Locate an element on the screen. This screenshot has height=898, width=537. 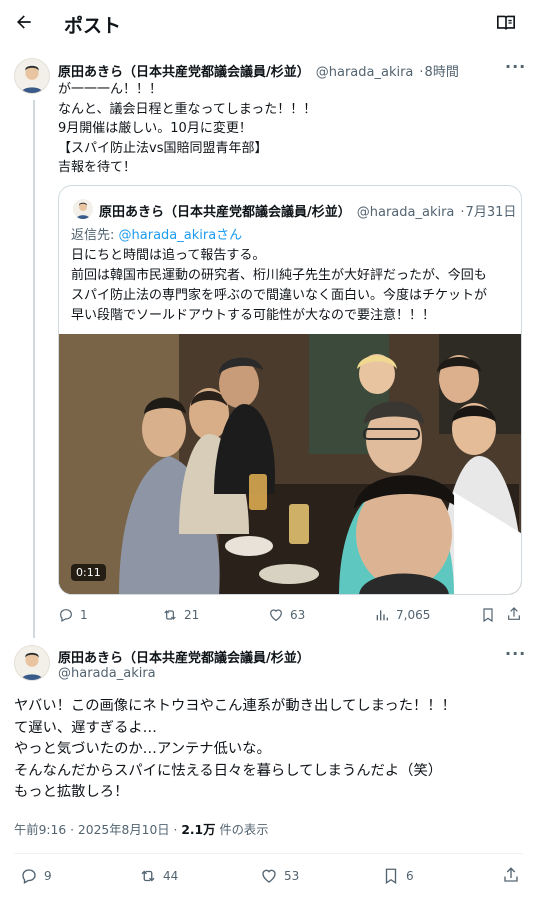
repost-button: 21 is located at coordinates (180, 615).